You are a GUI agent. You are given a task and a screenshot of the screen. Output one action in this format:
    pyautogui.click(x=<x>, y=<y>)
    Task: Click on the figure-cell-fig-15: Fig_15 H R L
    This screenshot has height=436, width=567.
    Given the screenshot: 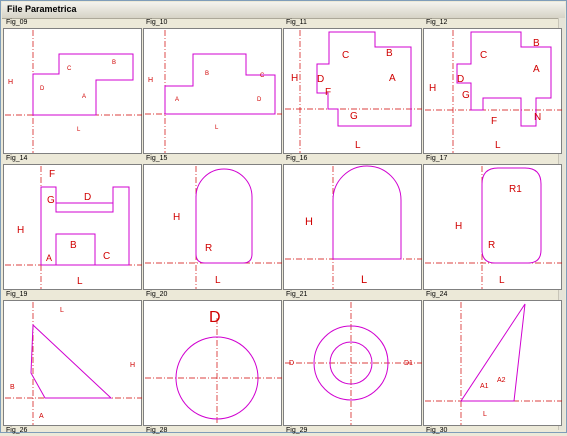 What is the action you would take?
    pyautogui.click(x=213, y=222)
    